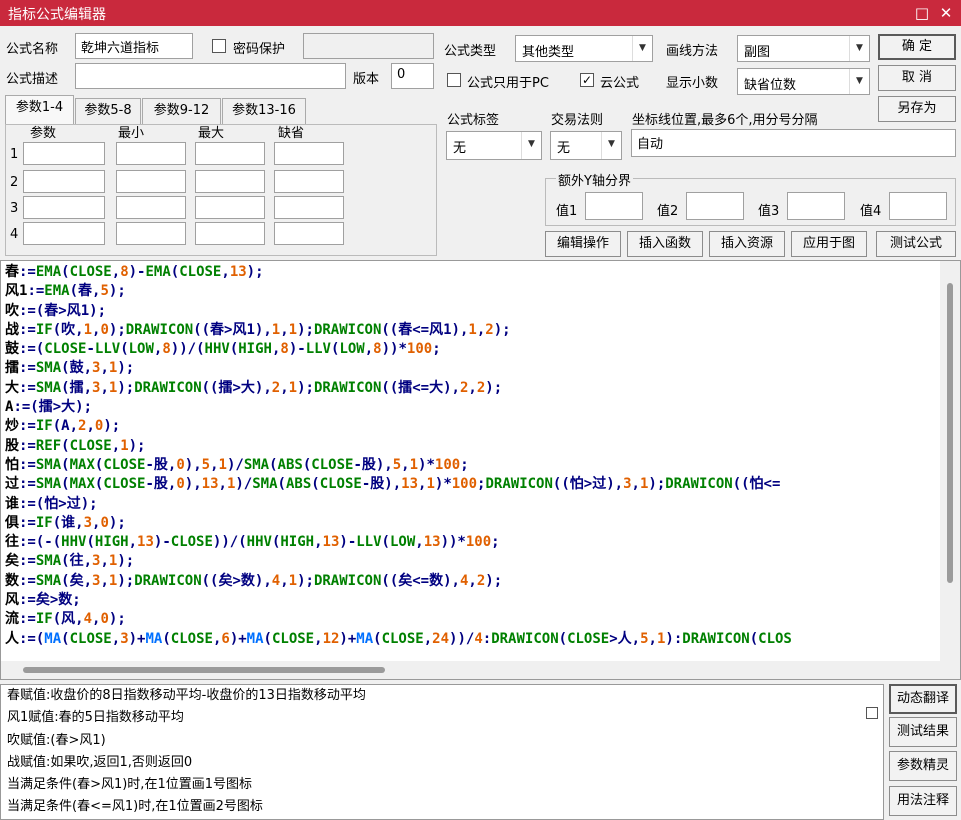  Describe the element at coordinates (922, 13) in the screenshot. I see `maximize-icon: □` at that location.